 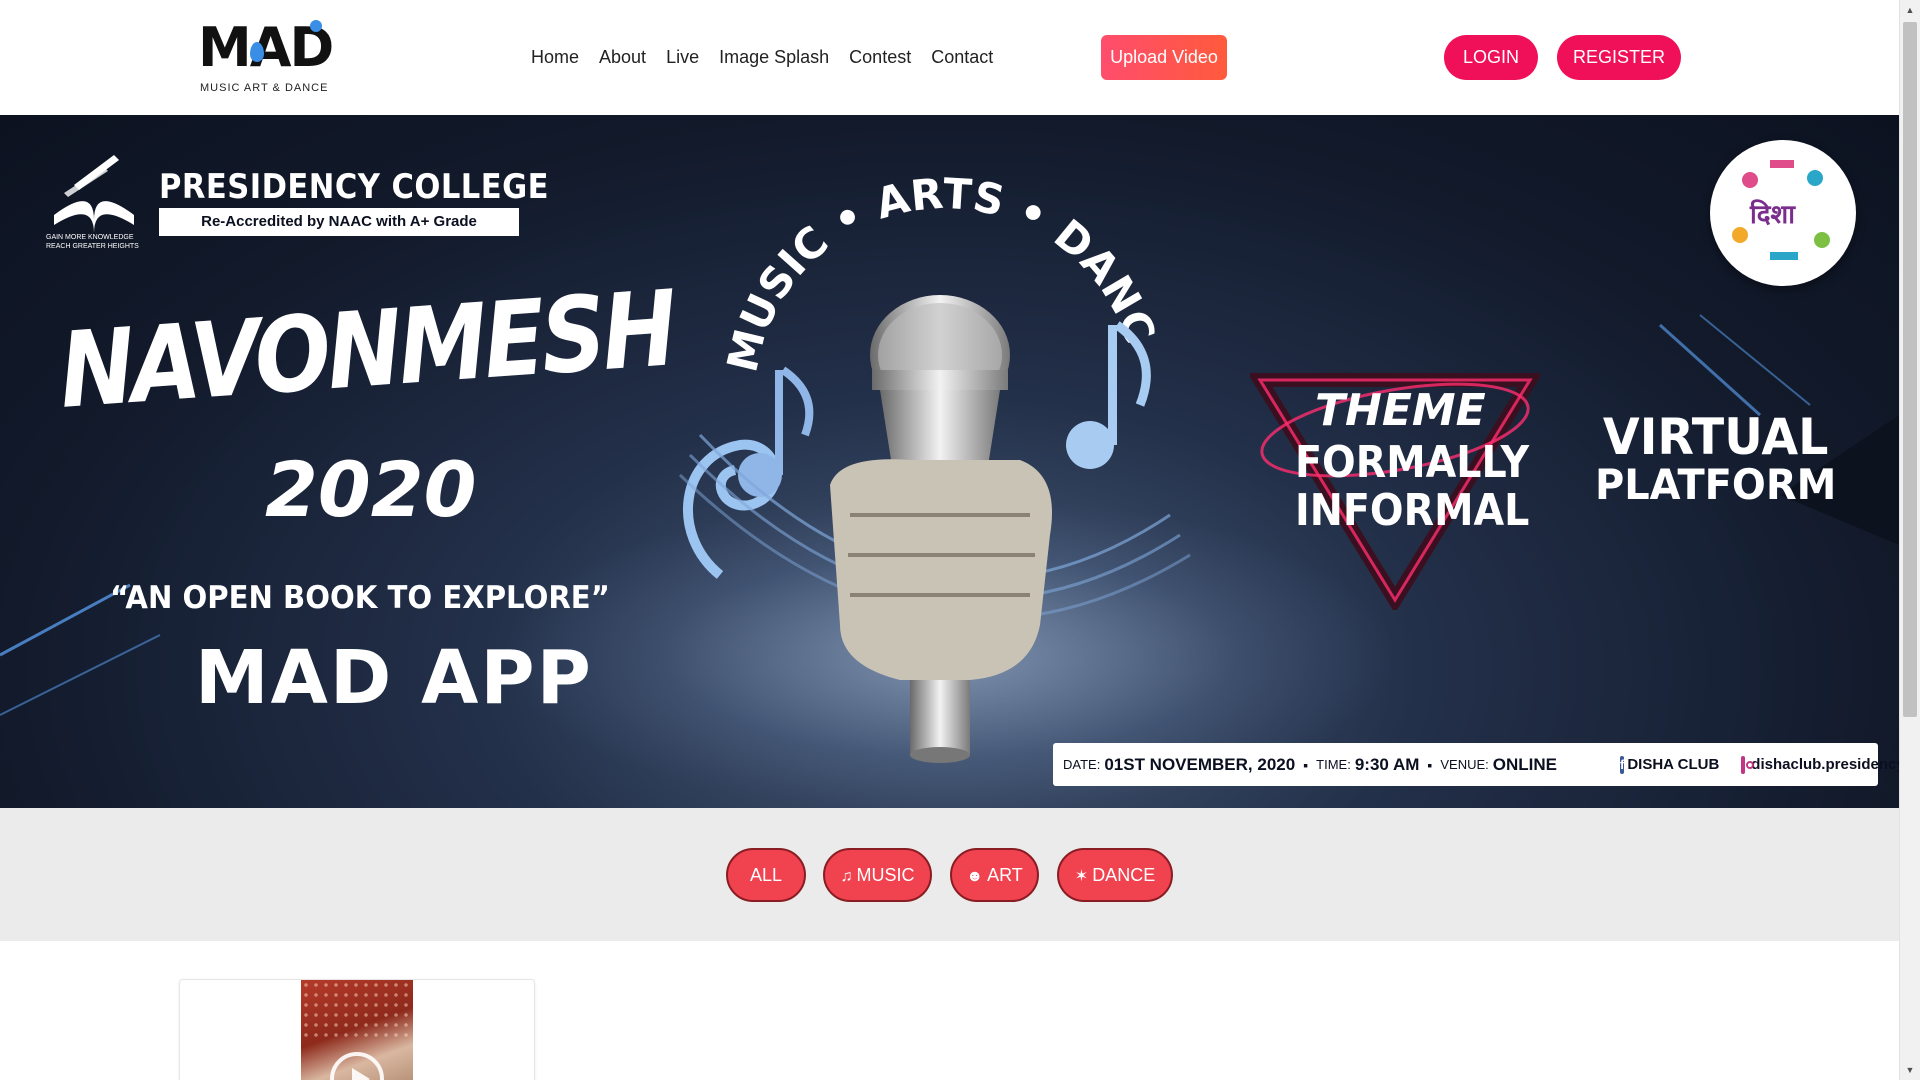 What do you see at coordinates (360, 598) in the screenshot?
I see `event-tagline: “AN OPEN BOOK TO EXPLORE”` at bounding box center [360, 598].